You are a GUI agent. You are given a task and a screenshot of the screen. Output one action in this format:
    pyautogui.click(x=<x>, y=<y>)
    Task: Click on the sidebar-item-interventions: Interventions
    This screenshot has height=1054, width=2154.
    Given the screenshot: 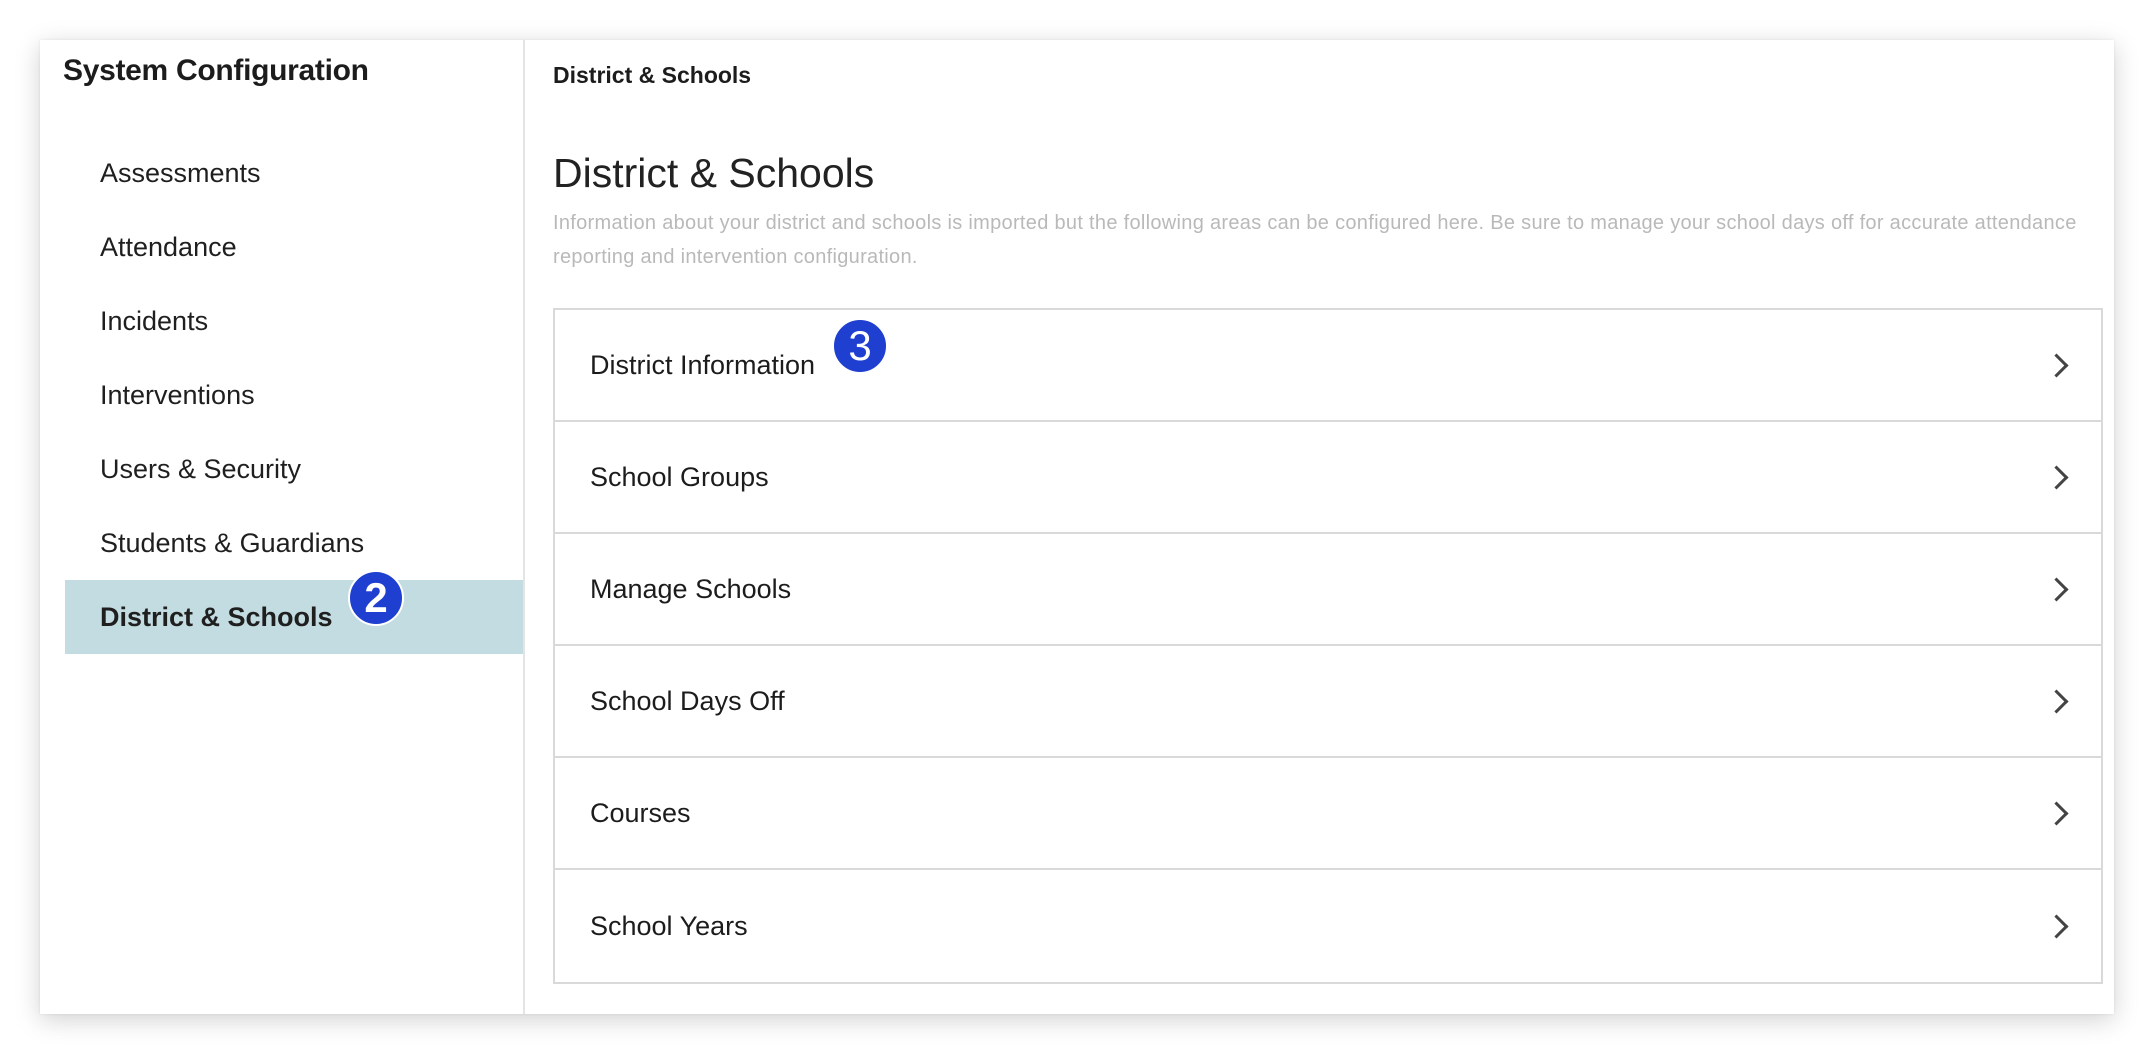 What is the action you would take?
    pyautogui.click(x=294, y=395)
    